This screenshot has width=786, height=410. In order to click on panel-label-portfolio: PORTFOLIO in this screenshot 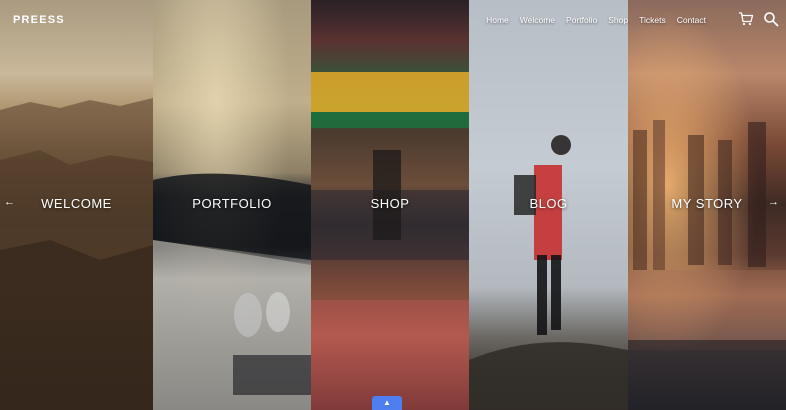, I will do `click(232, 203)`.